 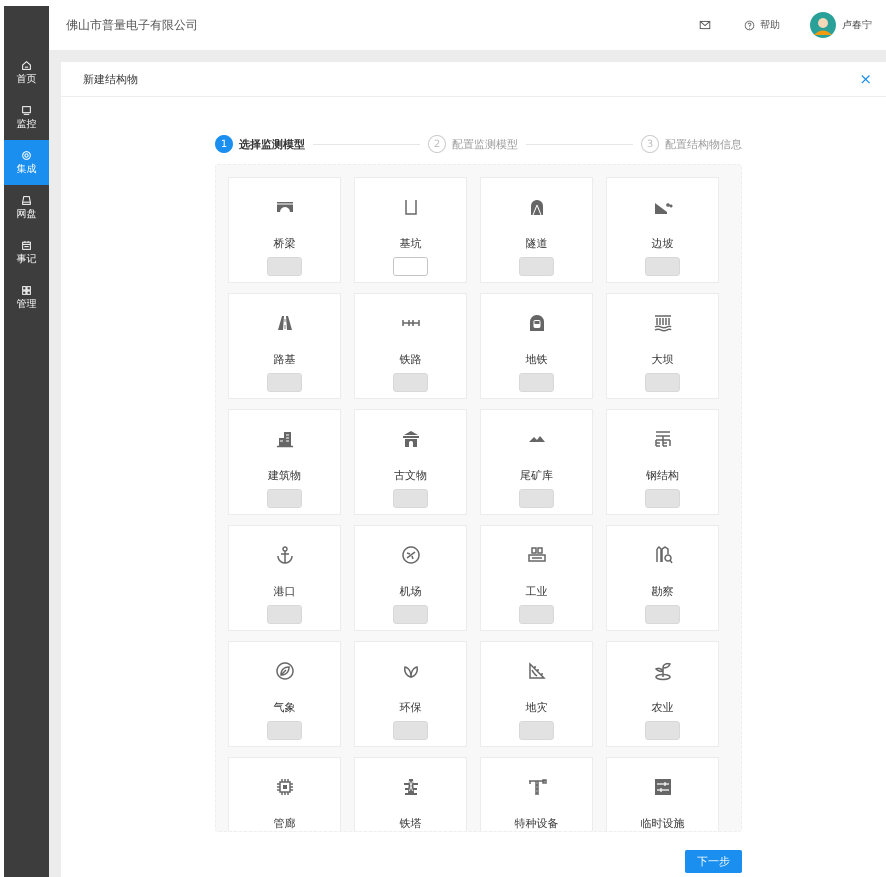 I want to click on card-label: 临时设施, so click(x=662, y=824).